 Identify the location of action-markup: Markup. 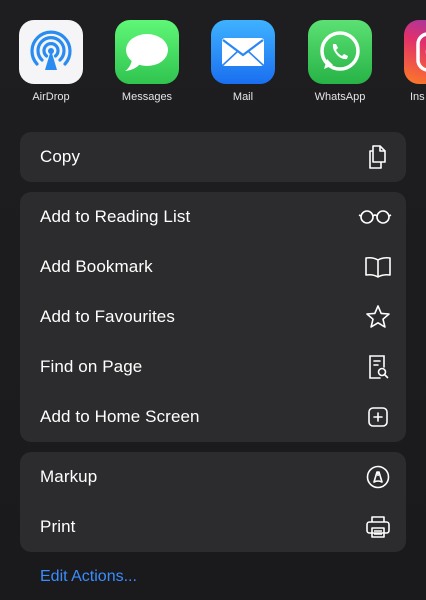
(213, 477).